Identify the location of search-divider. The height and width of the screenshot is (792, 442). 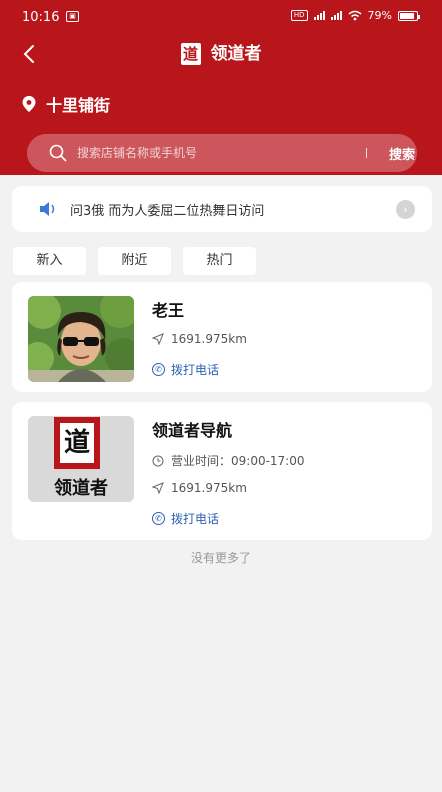
(366, 153).